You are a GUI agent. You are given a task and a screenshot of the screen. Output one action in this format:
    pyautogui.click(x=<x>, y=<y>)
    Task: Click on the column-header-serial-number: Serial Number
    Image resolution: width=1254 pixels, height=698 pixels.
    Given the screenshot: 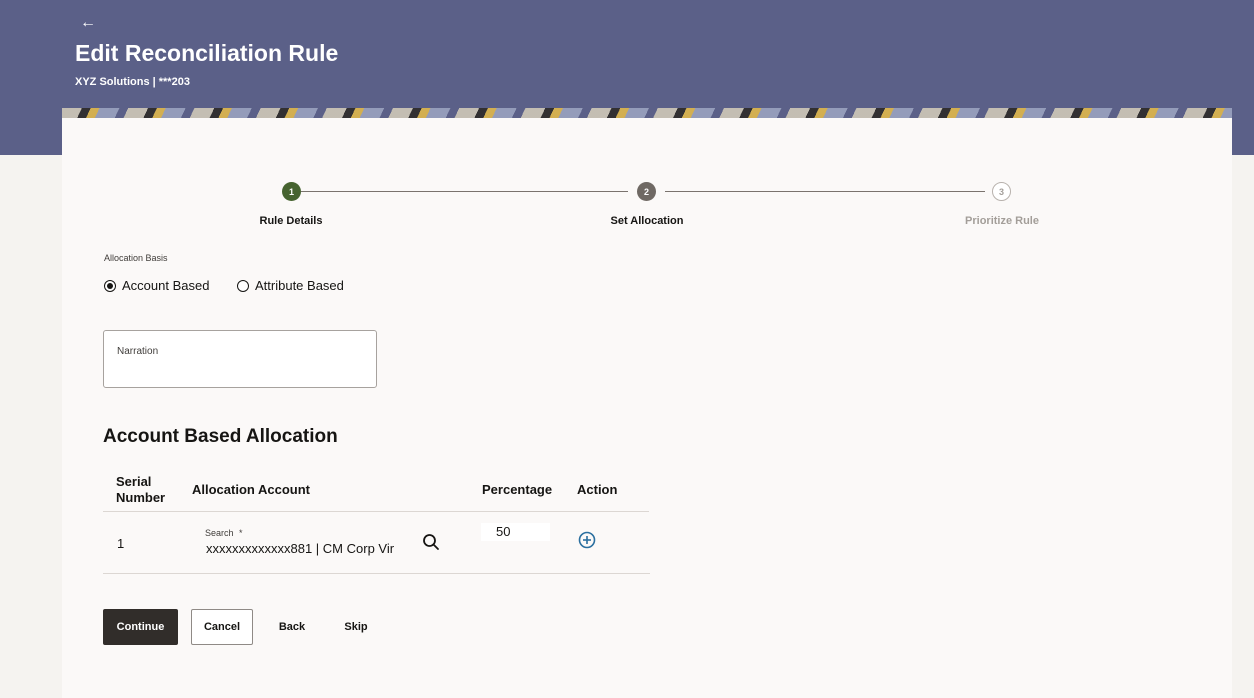 What is the action you would take?
    pyautogui.click(x=140, y=490)
    